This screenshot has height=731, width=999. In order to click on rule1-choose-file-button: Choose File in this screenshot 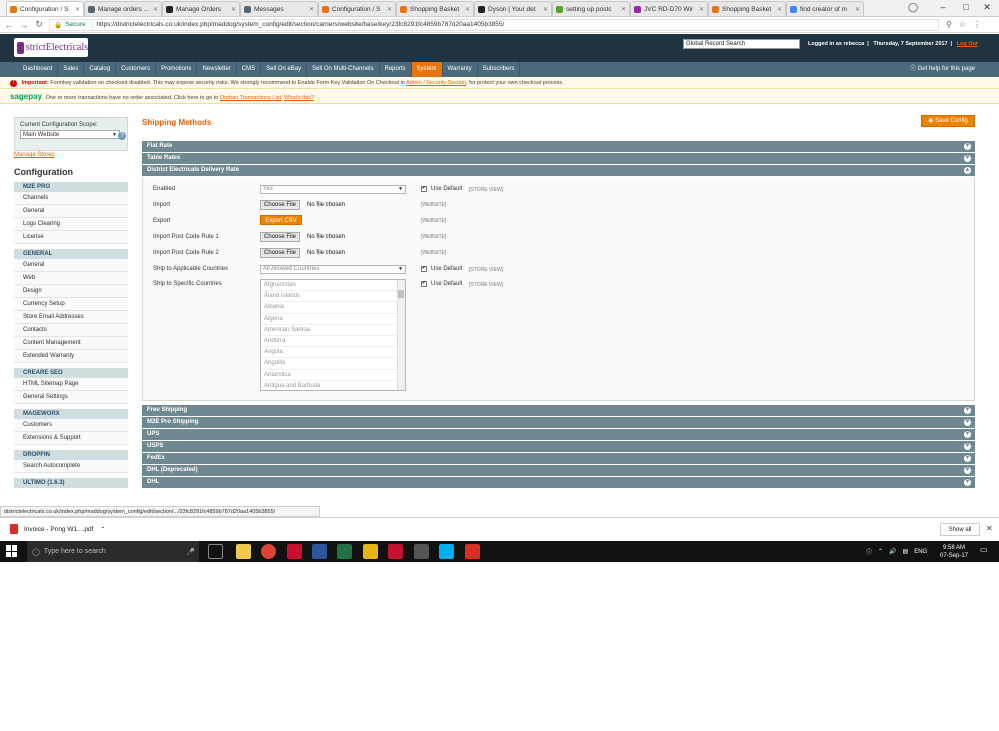, I will do `click(280, 237)`.